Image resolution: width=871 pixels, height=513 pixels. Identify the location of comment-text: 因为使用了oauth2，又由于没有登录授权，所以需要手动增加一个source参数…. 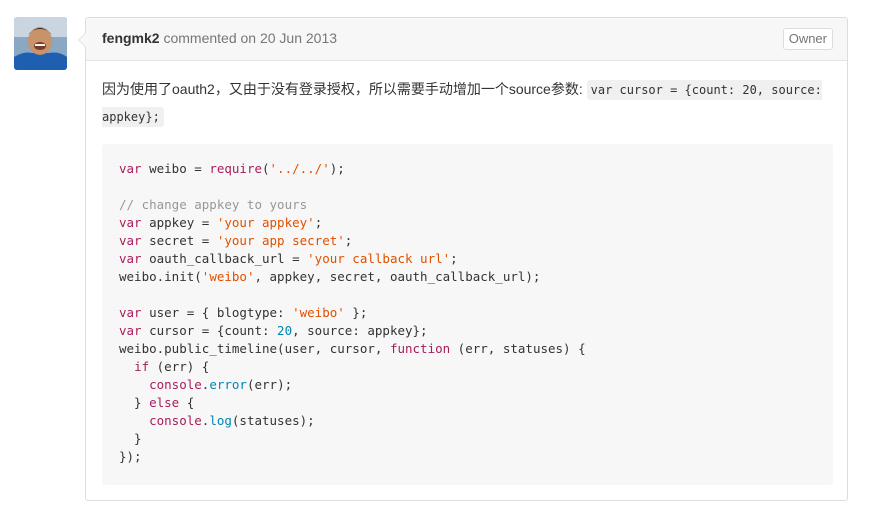
(342, 89).